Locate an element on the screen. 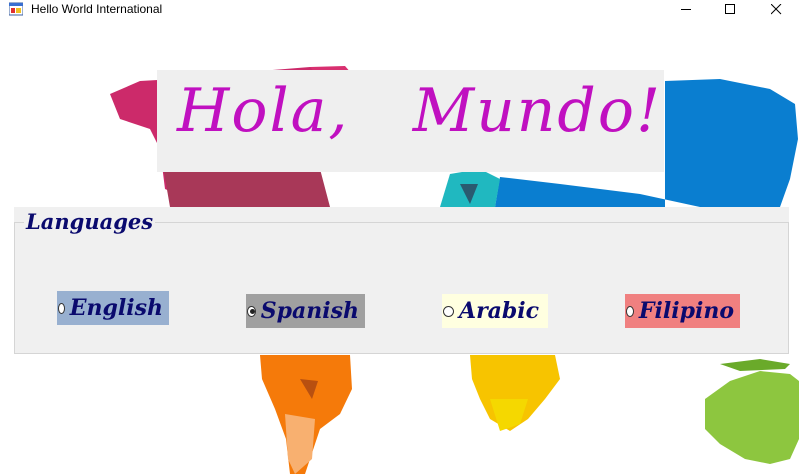 This screenshot has height=474, width=799. minimize-button is located at coordinates (686, 9).